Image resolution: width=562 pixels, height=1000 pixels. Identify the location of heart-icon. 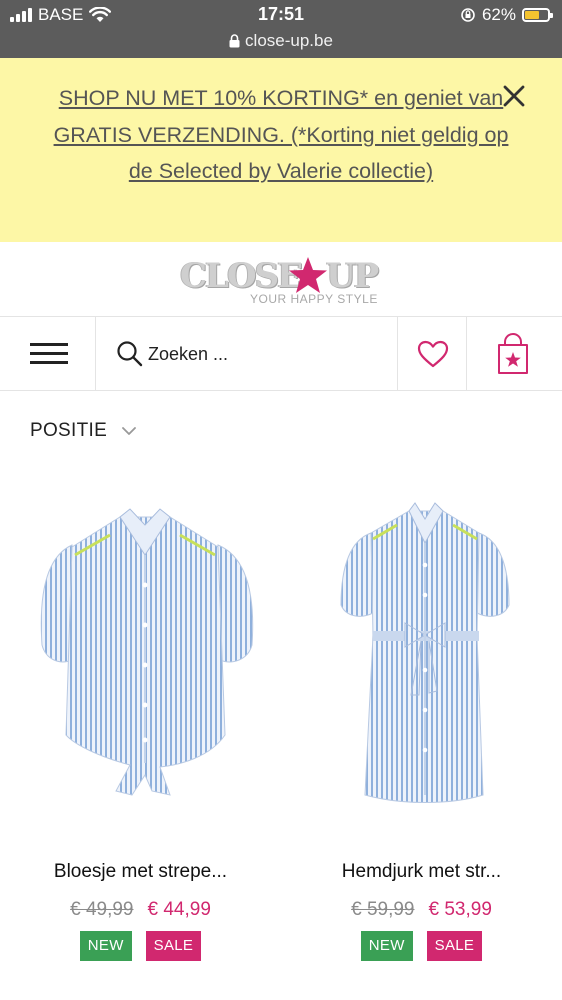
(433, 354).